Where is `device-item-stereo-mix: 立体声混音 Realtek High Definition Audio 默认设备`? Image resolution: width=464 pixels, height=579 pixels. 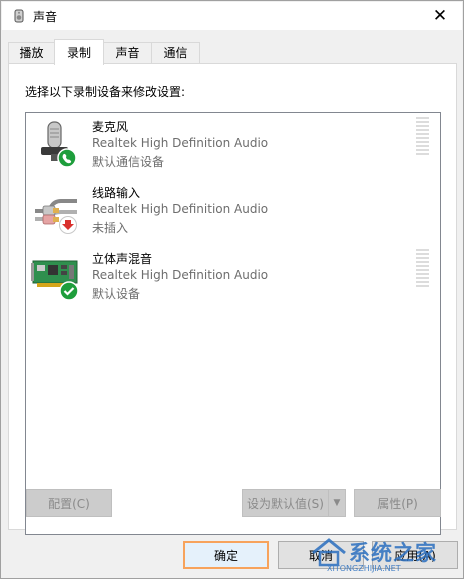 device-item-stereo-mix: 立体声混音 Realtek High Definition Audio 默认设备 is located at coordinates (233, 278).